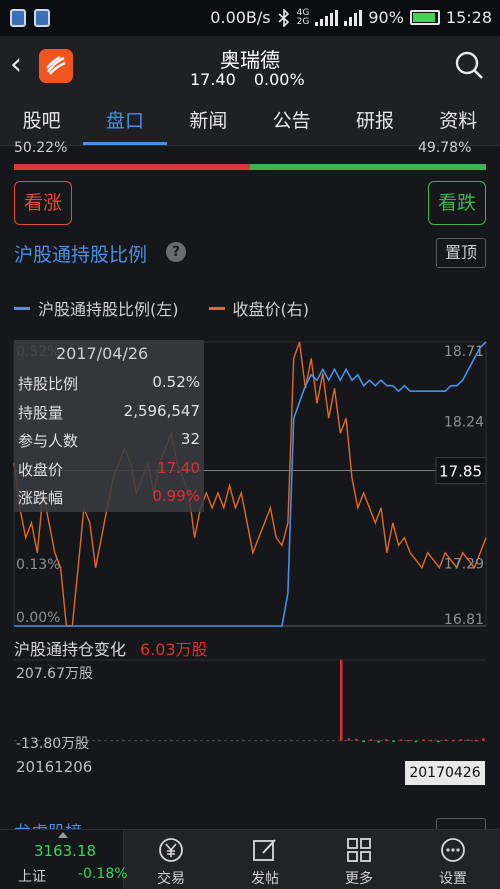 The width and height of the screenshot is (500, 889). Describe the element at coordinates (250, 60) in the screenshot. I see `stock-name: 奥瑞德` at that location.